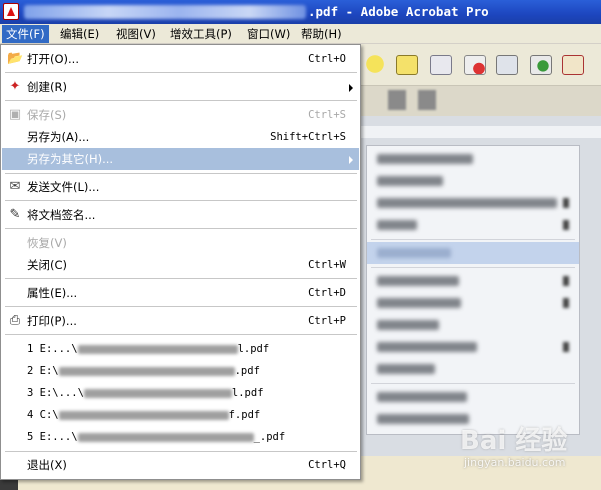  I want to click on recent-file-path: 2 E:\ .pdf, so click(143, 371).